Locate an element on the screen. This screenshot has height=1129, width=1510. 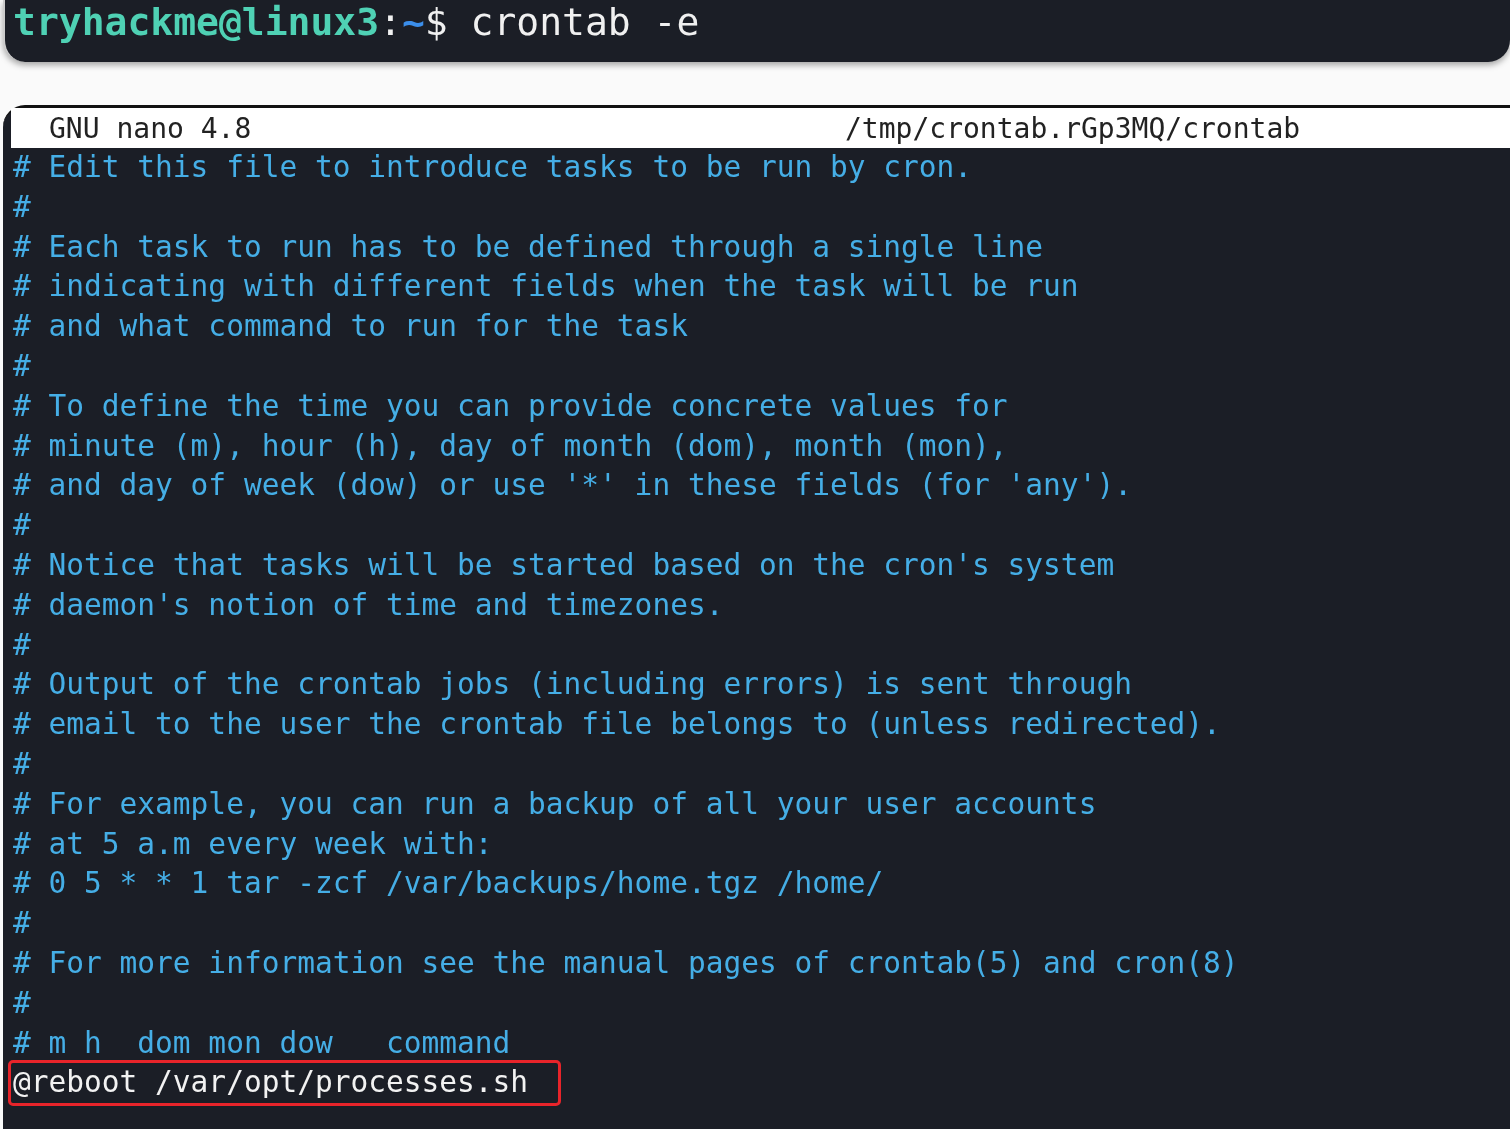
comment-line: # For more information see the manual pages of crontab(5) and cron(8) is located at coordinates (625, 963).